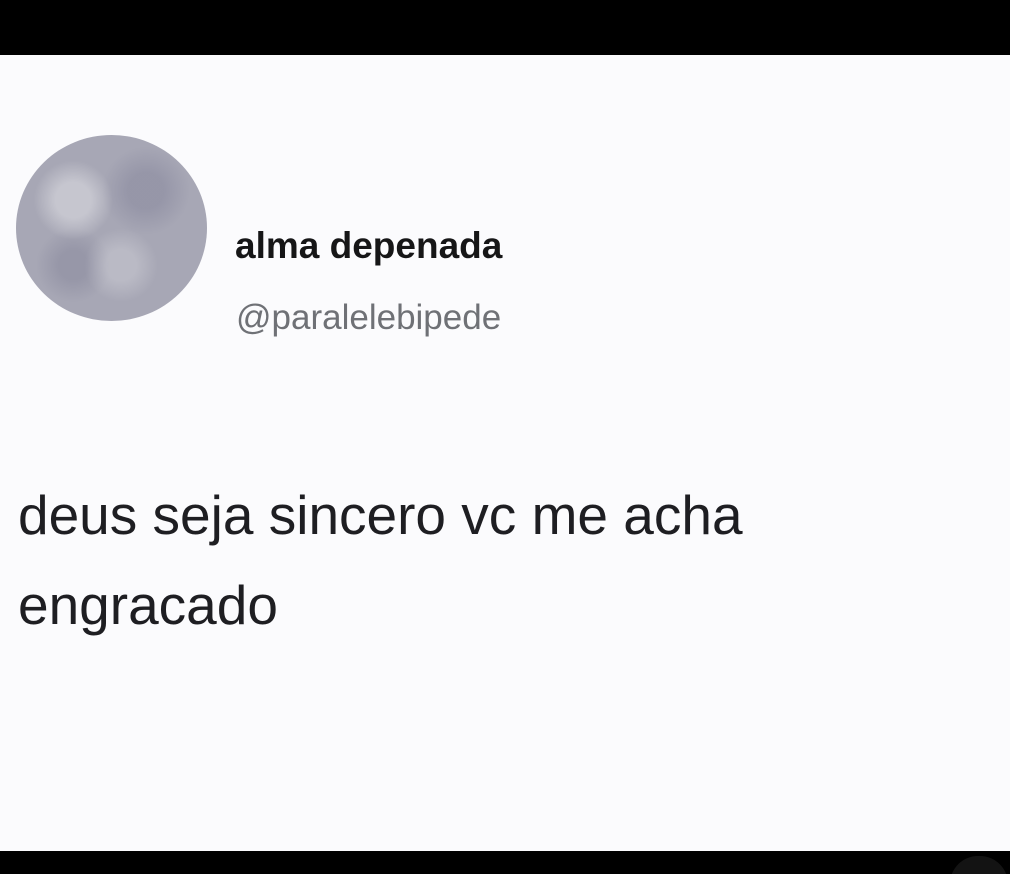 This screenshot has height=874, width=1010. What do you see at coordinates (368, 245) in the screenshot?
I see `author-display-name: alma depenada` at bounding box center [368, 245].